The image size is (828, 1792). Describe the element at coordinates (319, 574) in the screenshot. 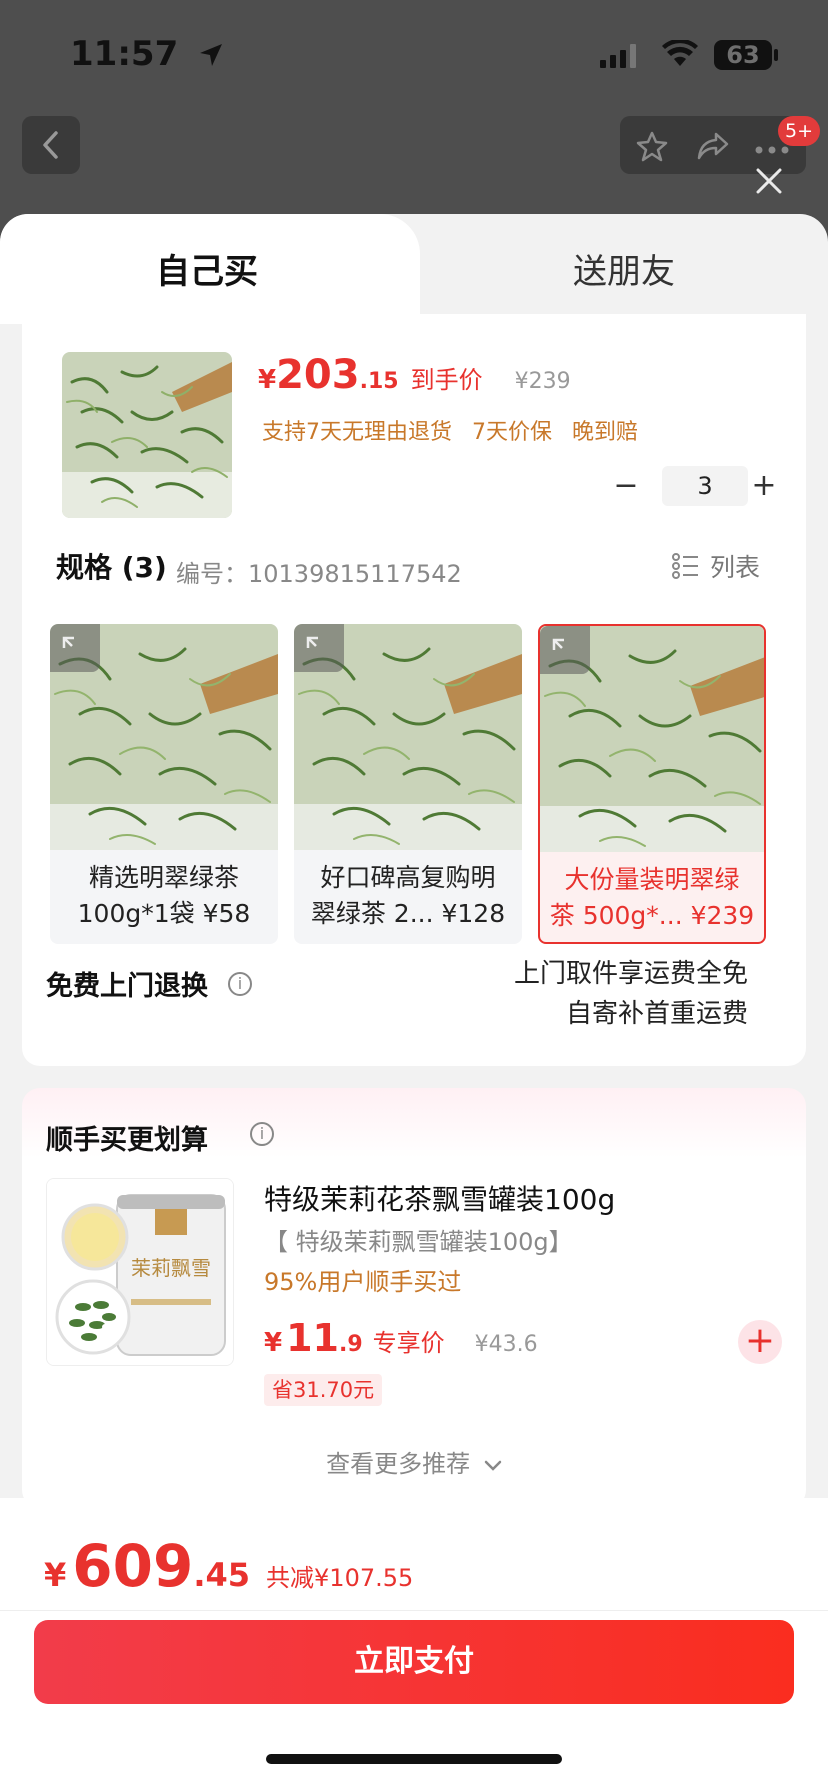

I see `product-code: 编号：10139815117542` at that location.